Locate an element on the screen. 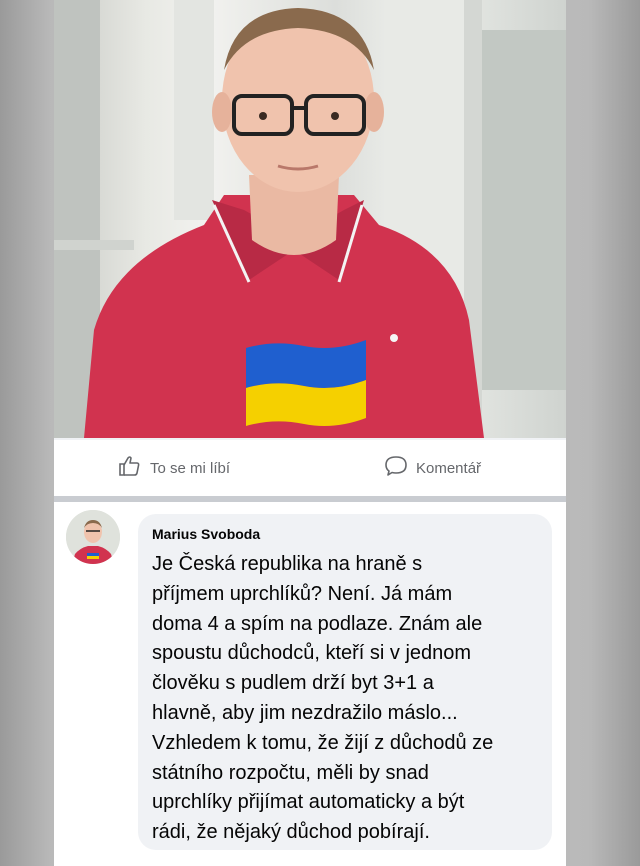  thumbs-up-icon is located at coordinates (134, 468).